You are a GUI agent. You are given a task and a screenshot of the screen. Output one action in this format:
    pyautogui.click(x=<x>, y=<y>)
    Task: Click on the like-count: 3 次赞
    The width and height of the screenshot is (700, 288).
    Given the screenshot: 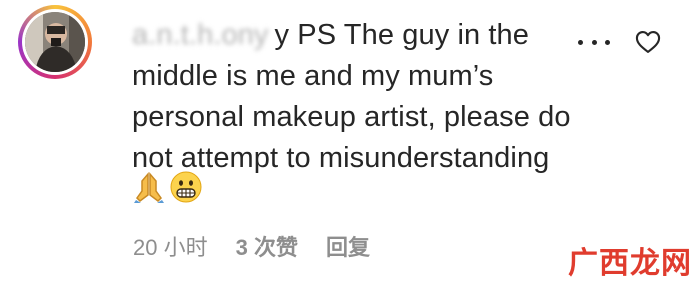 What is the action you would take?
    pyautogui.click(x=267, y=246)
    